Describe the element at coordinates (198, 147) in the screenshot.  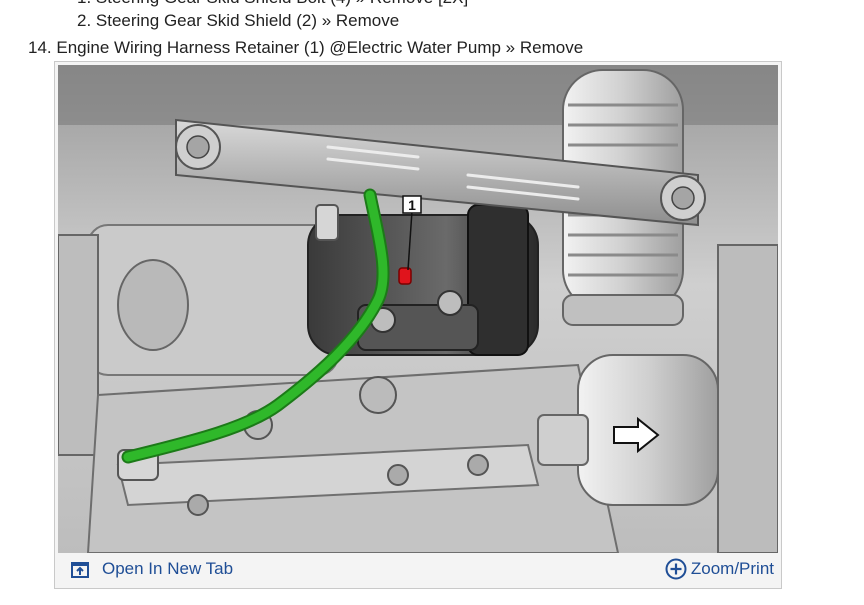
I see `brace-bolt-left-head` at that location.